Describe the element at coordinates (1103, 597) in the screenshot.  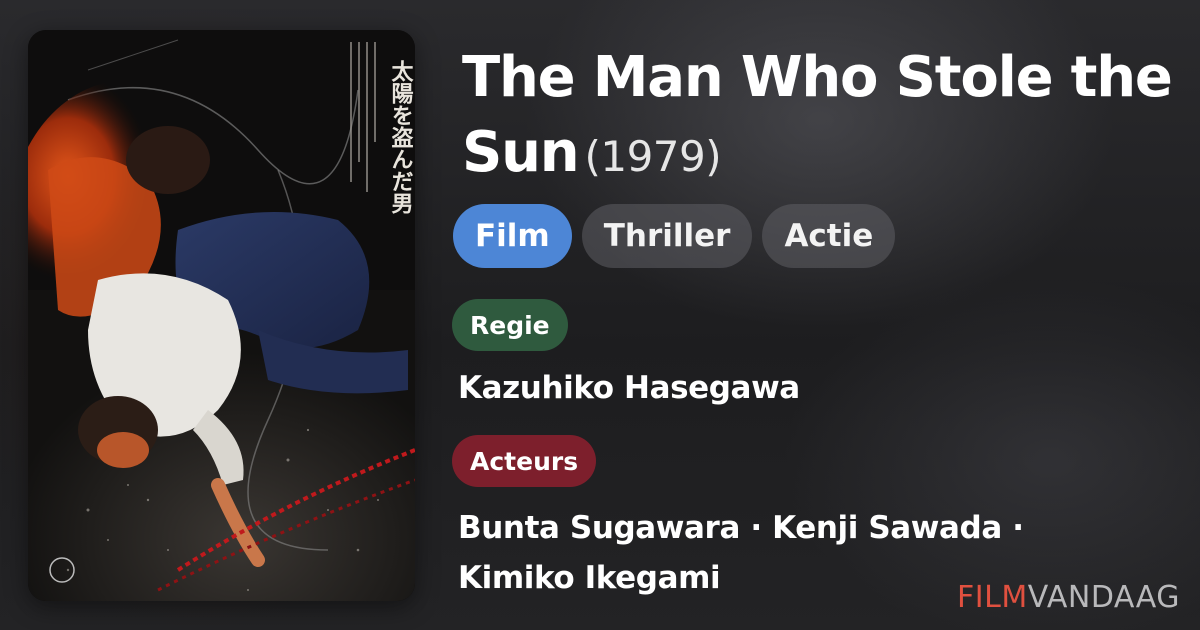
I see `logo-part-vandaag: VANDAAG` at that location.